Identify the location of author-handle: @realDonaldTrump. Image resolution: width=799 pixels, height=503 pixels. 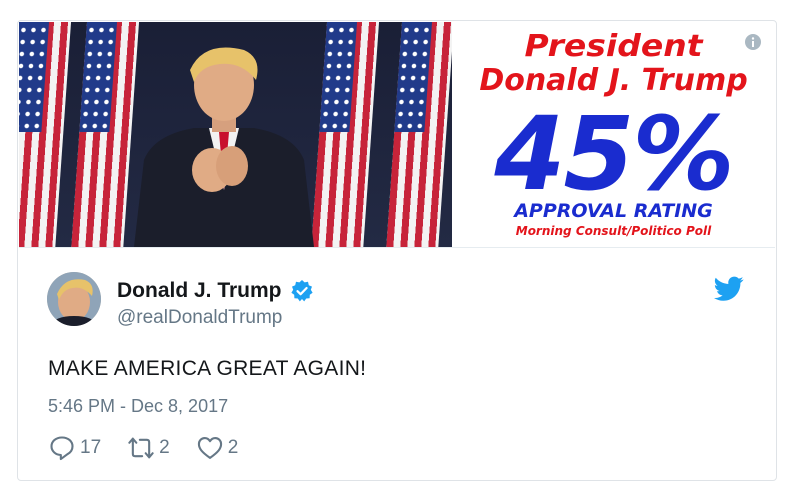
(199, 318).